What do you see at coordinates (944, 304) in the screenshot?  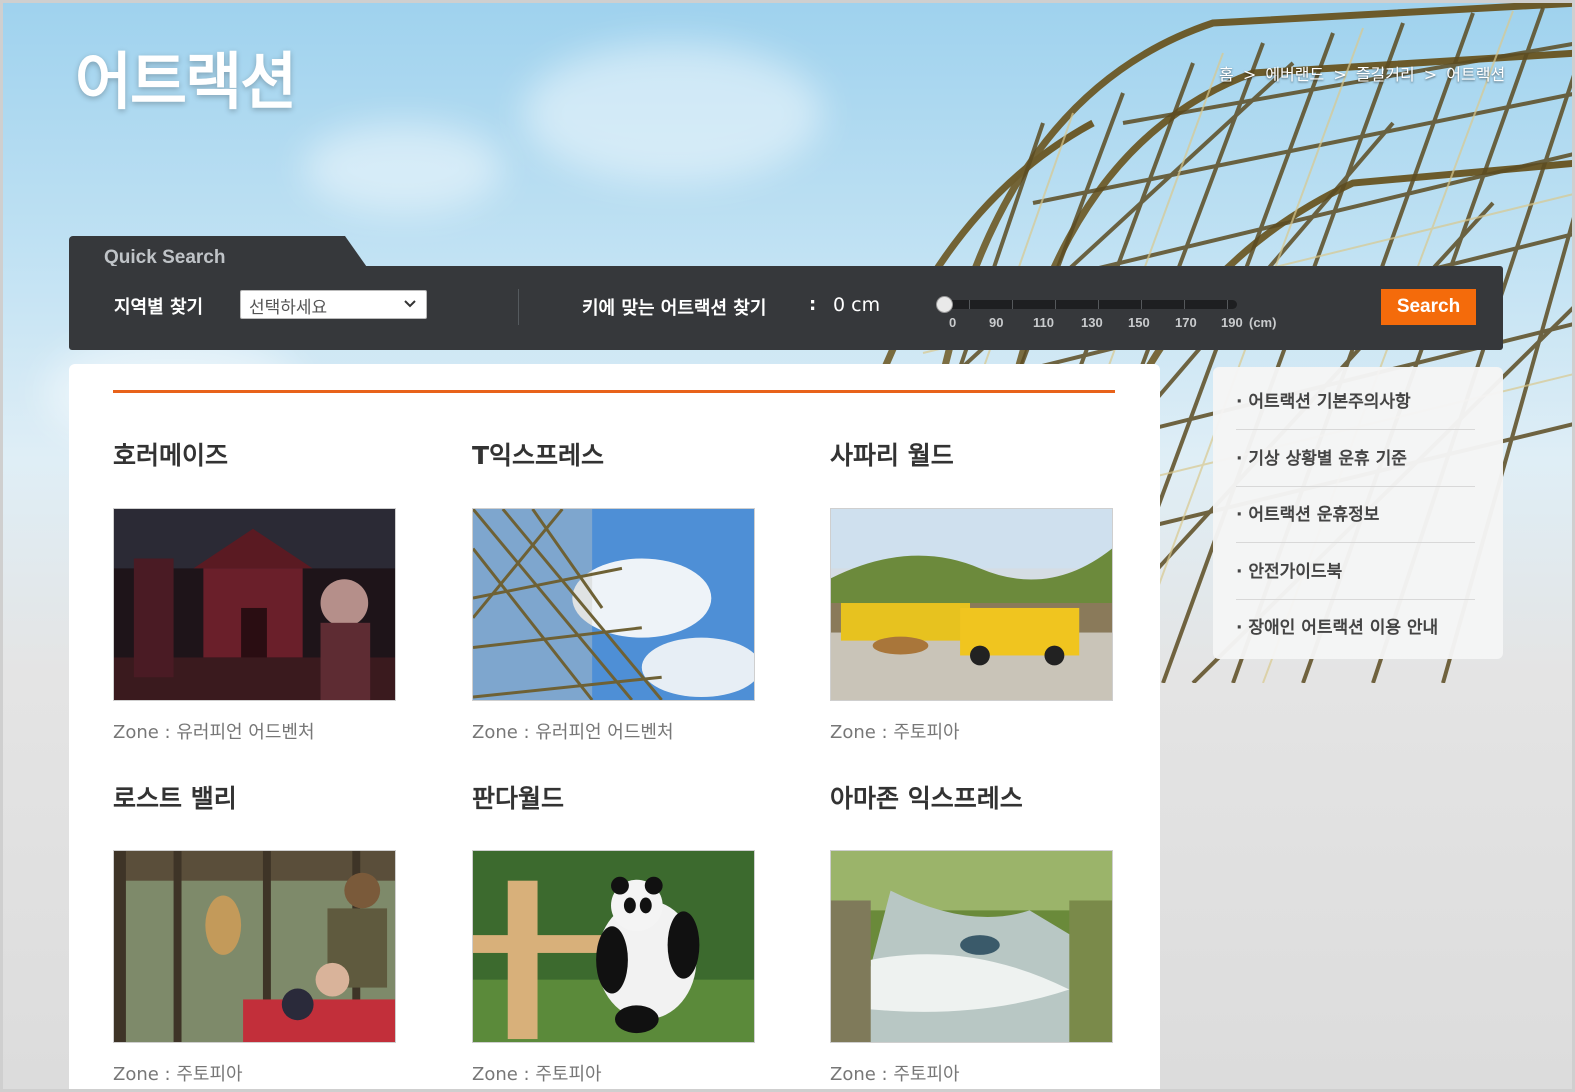 I see `height-slider-handle` at bounding box center [944, 304].